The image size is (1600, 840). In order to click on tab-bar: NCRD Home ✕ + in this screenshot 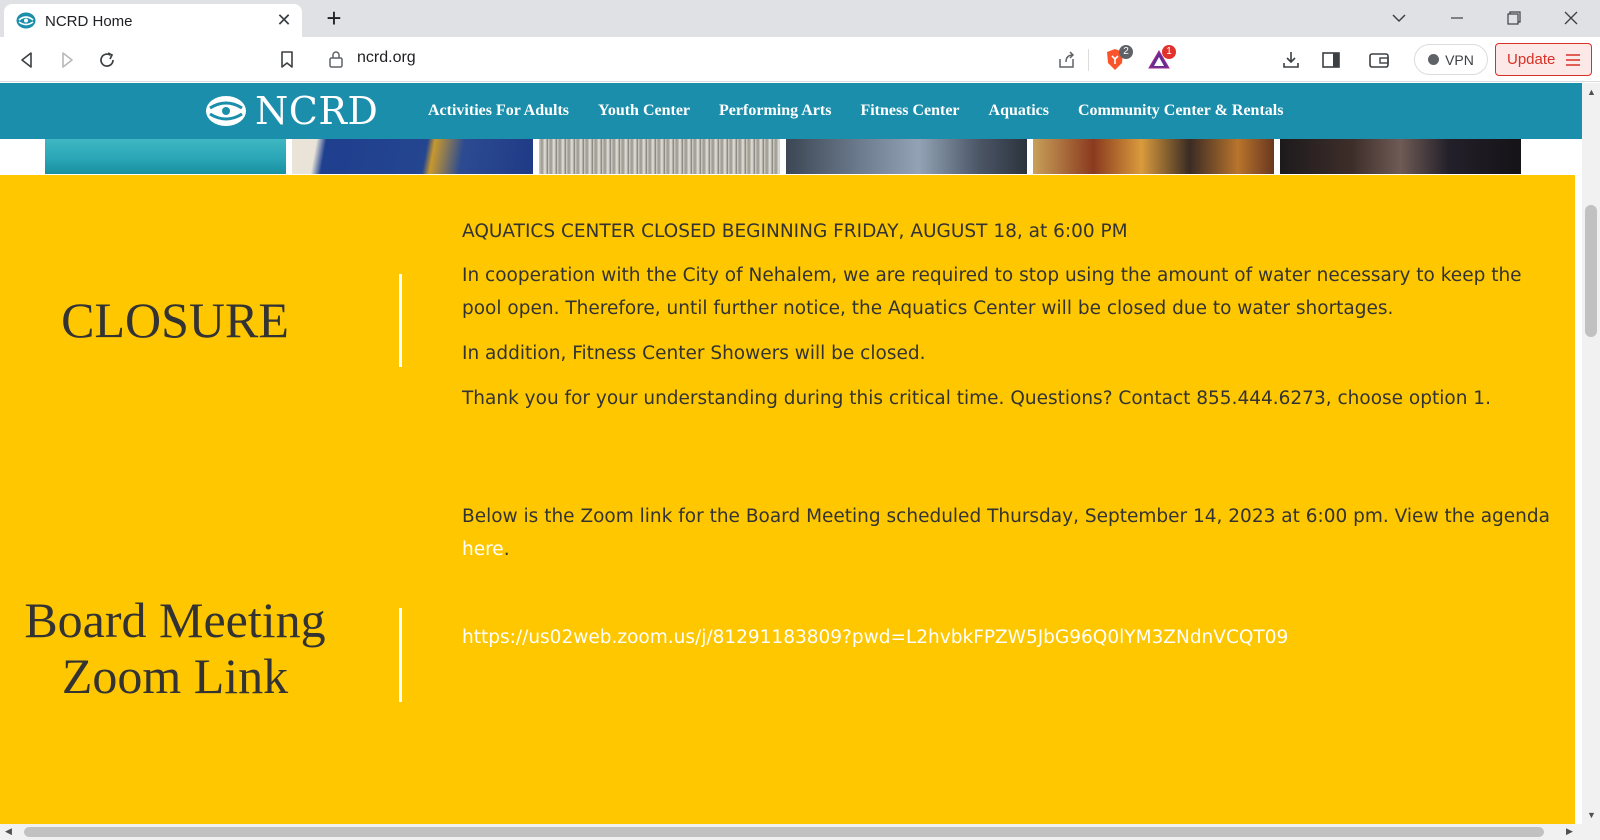, I will do `click(800, 18)`.